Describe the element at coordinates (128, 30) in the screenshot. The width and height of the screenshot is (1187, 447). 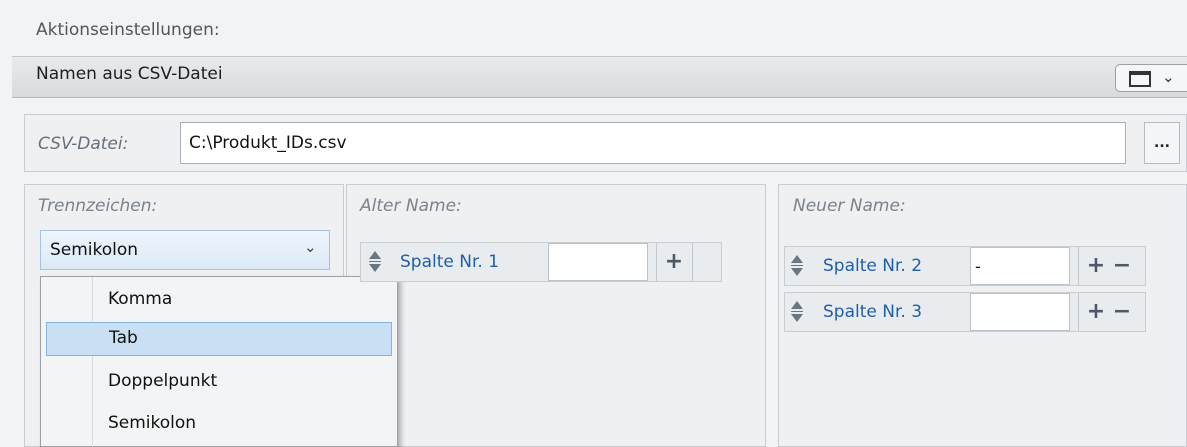
I see `settings-label: Aktionseinstellungen:` at that location.